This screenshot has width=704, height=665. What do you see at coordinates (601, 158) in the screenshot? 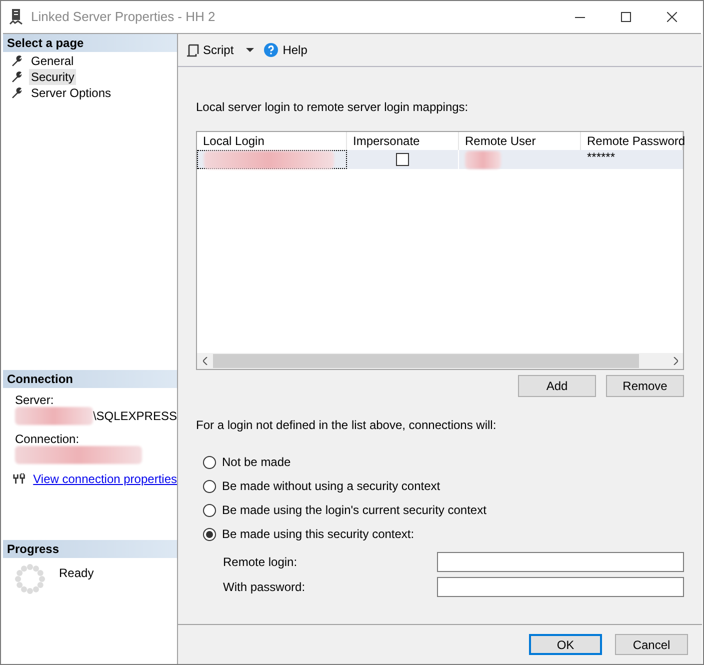
I see `grid-cell-text: ******` at bounding box center [601, 158].